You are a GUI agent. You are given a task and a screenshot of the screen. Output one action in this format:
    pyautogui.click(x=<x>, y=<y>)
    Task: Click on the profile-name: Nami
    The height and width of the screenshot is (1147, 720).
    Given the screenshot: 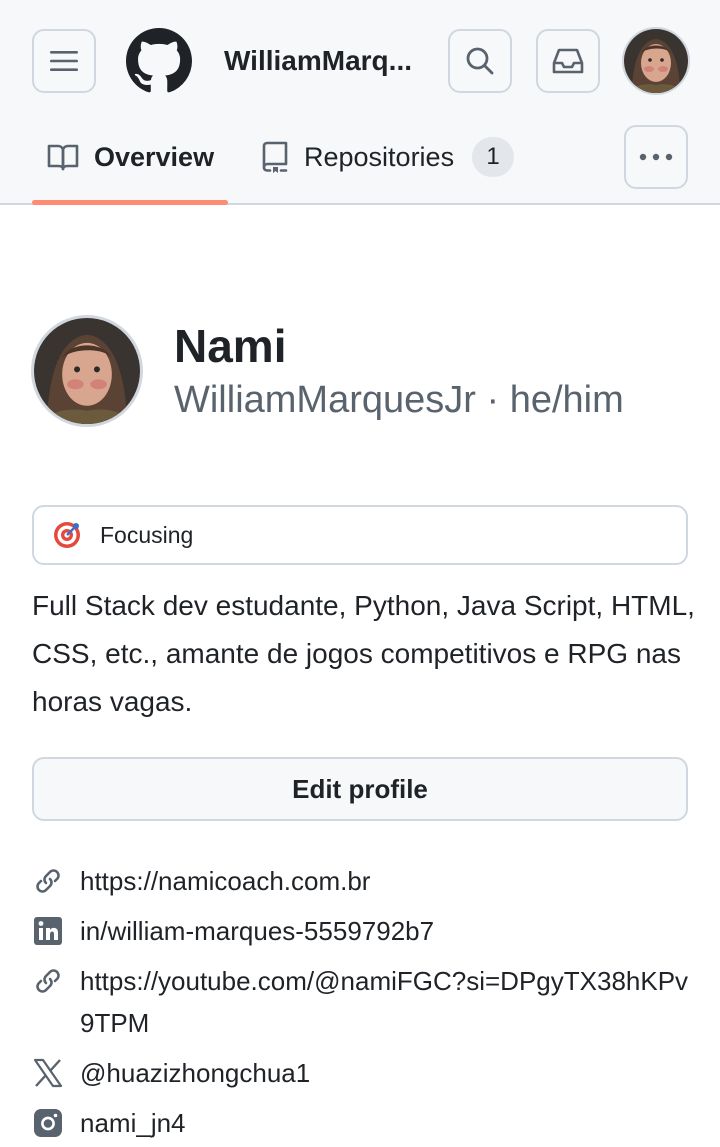 What is the action you would take?
    pyautogui.click(x=230, y=346)
    